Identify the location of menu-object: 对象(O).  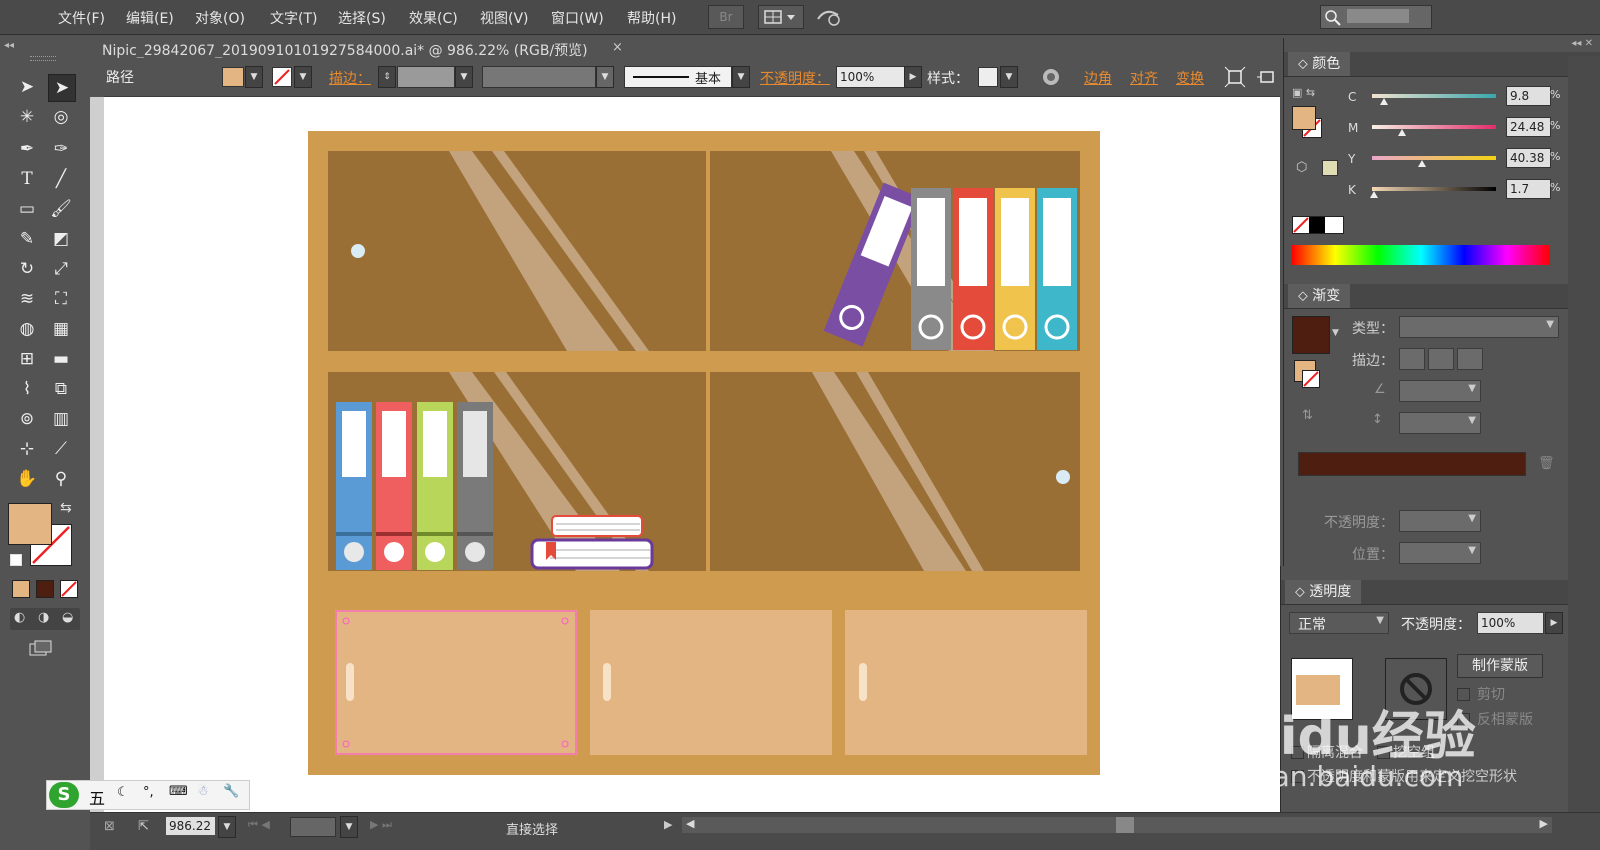
(220, 18).